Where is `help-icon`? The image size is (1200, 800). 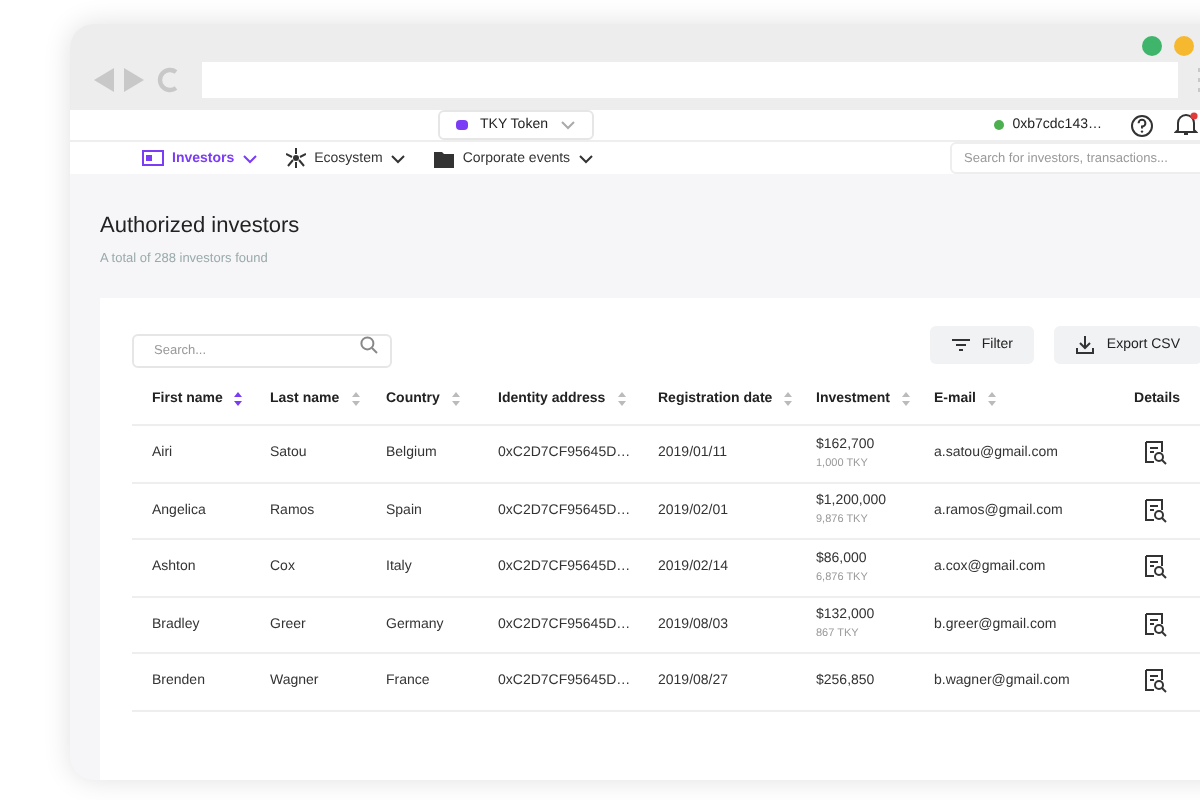 help-icon is located at coordinates (1142, 125).